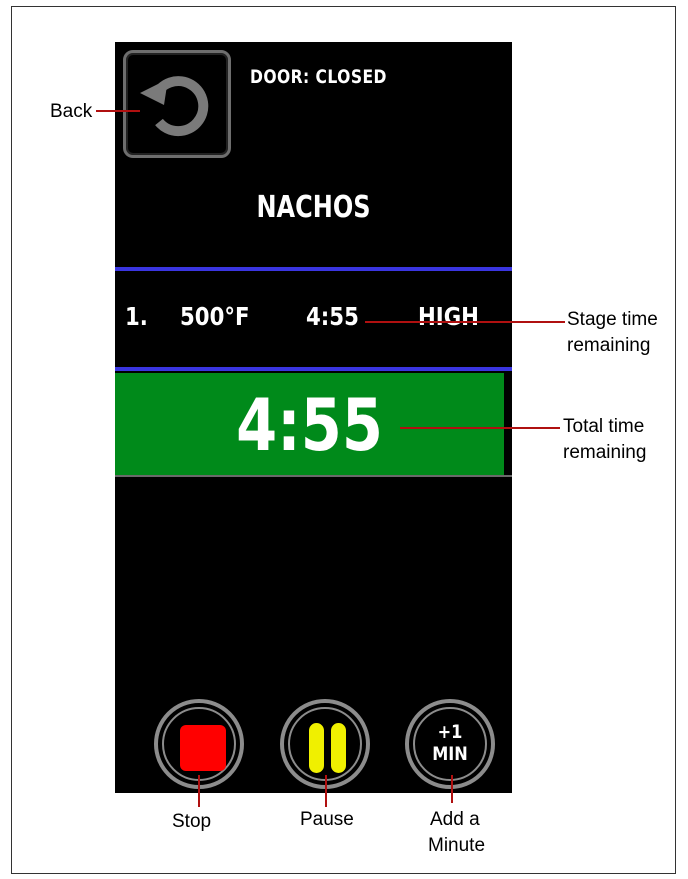  Describe the element at coordinates (318, 77) in the screenshot. I see `door-status: DOOR: CLOSED` at that location.